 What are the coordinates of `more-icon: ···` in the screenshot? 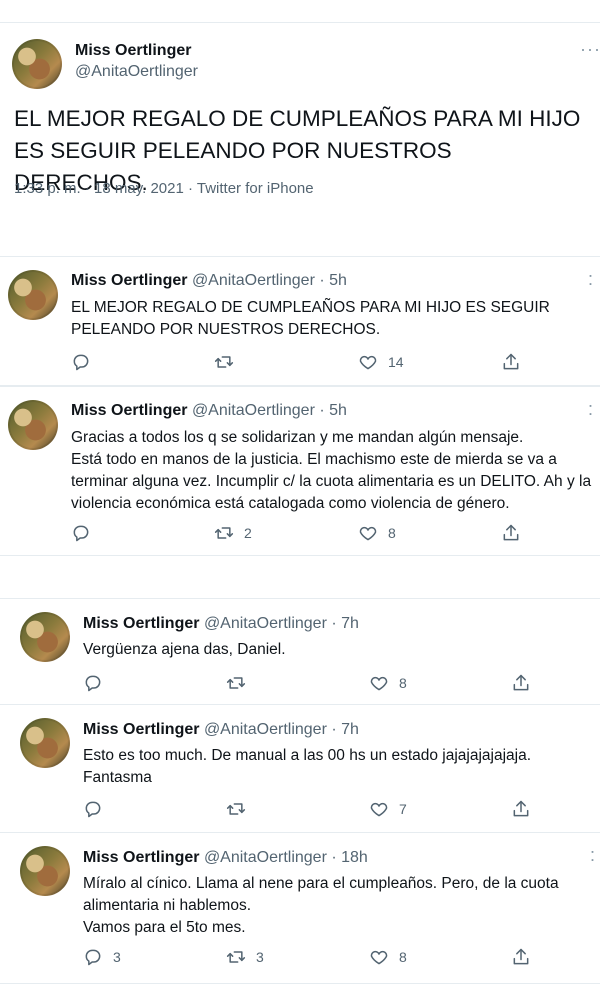 It's located at (590, 49).